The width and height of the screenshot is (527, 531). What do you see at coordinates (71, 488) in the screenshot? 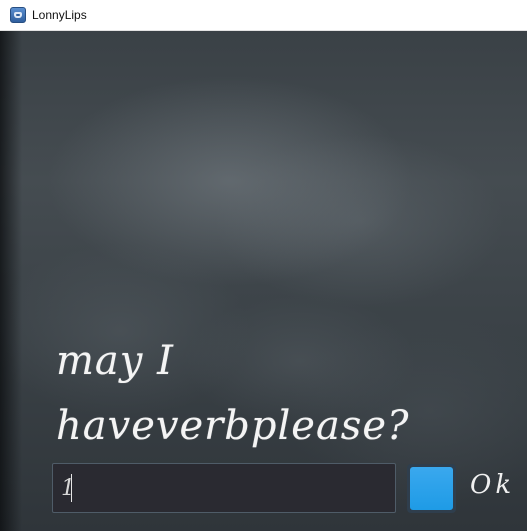
I see `text-caret` at bounding box center [71, 488].